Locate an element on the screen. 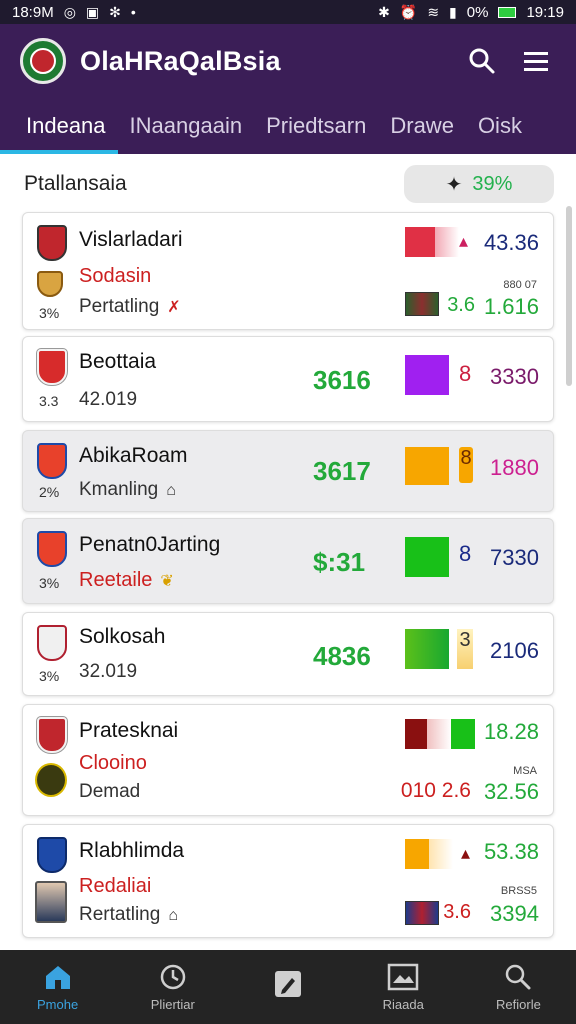 This screenshot has width=576, height=1024. nav-edit is located at coordinates (287, 987).